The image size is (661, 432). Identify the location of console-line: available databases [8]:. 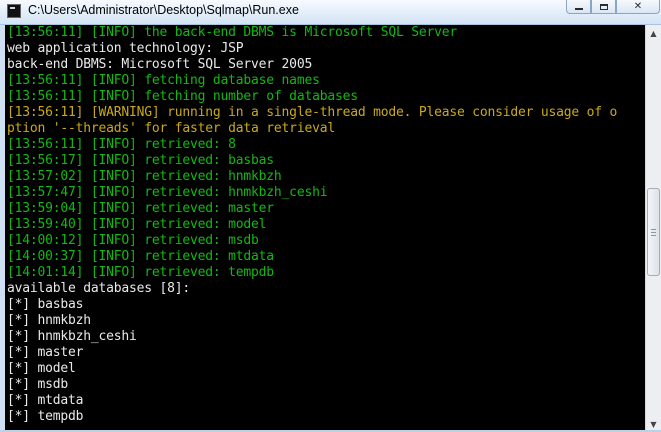
(99, 288).